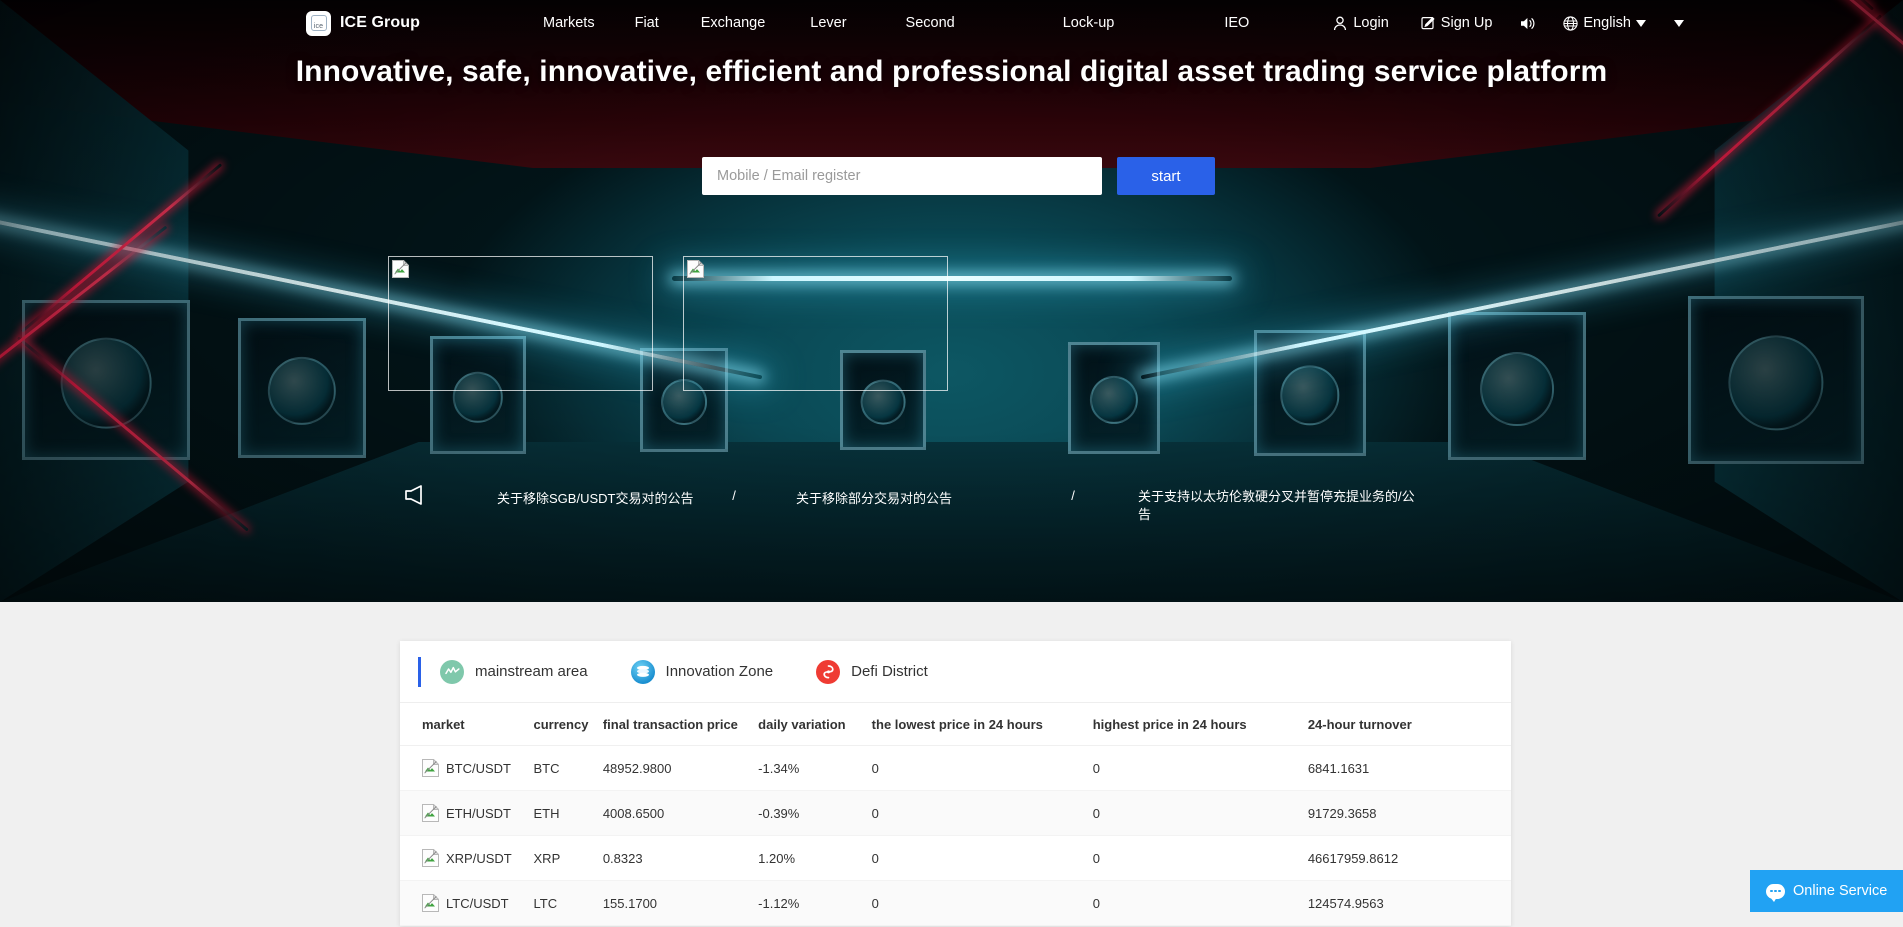 This screenshot has width=1903, height=927. I want to click on login-button: Login, so click(1361, 23).